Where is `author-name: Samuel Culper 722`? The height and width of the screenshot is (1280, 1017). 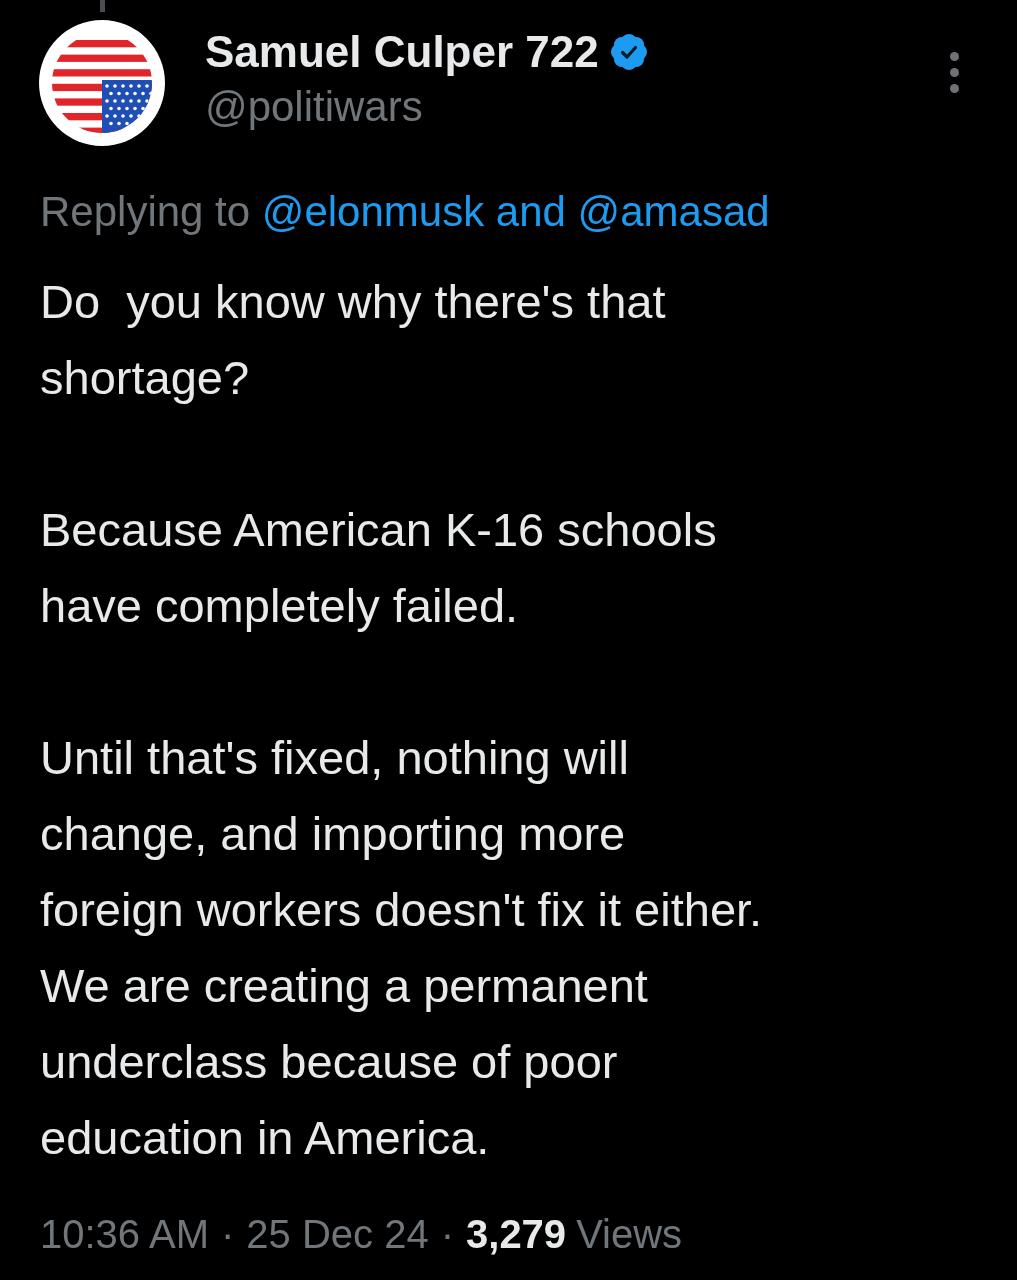 author-name: Samuel Culper 722 is located at coordinates (402, 52).